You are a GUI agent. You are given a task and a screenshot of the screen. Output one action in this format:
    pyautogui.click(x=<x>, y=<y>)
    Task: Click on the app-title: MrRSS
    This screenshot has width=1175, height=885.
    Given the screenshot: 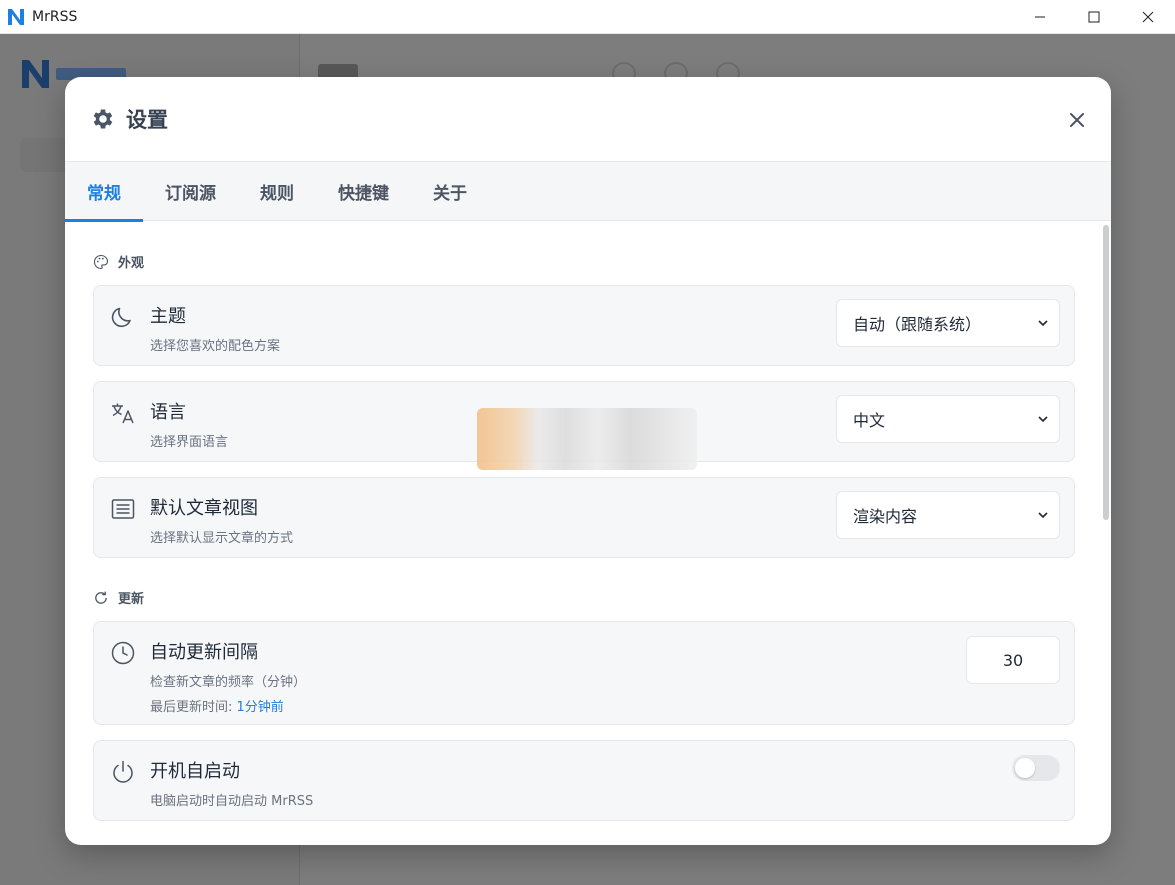 What is the action you would take?
    pyautogui.click(x=55, y=16)
    